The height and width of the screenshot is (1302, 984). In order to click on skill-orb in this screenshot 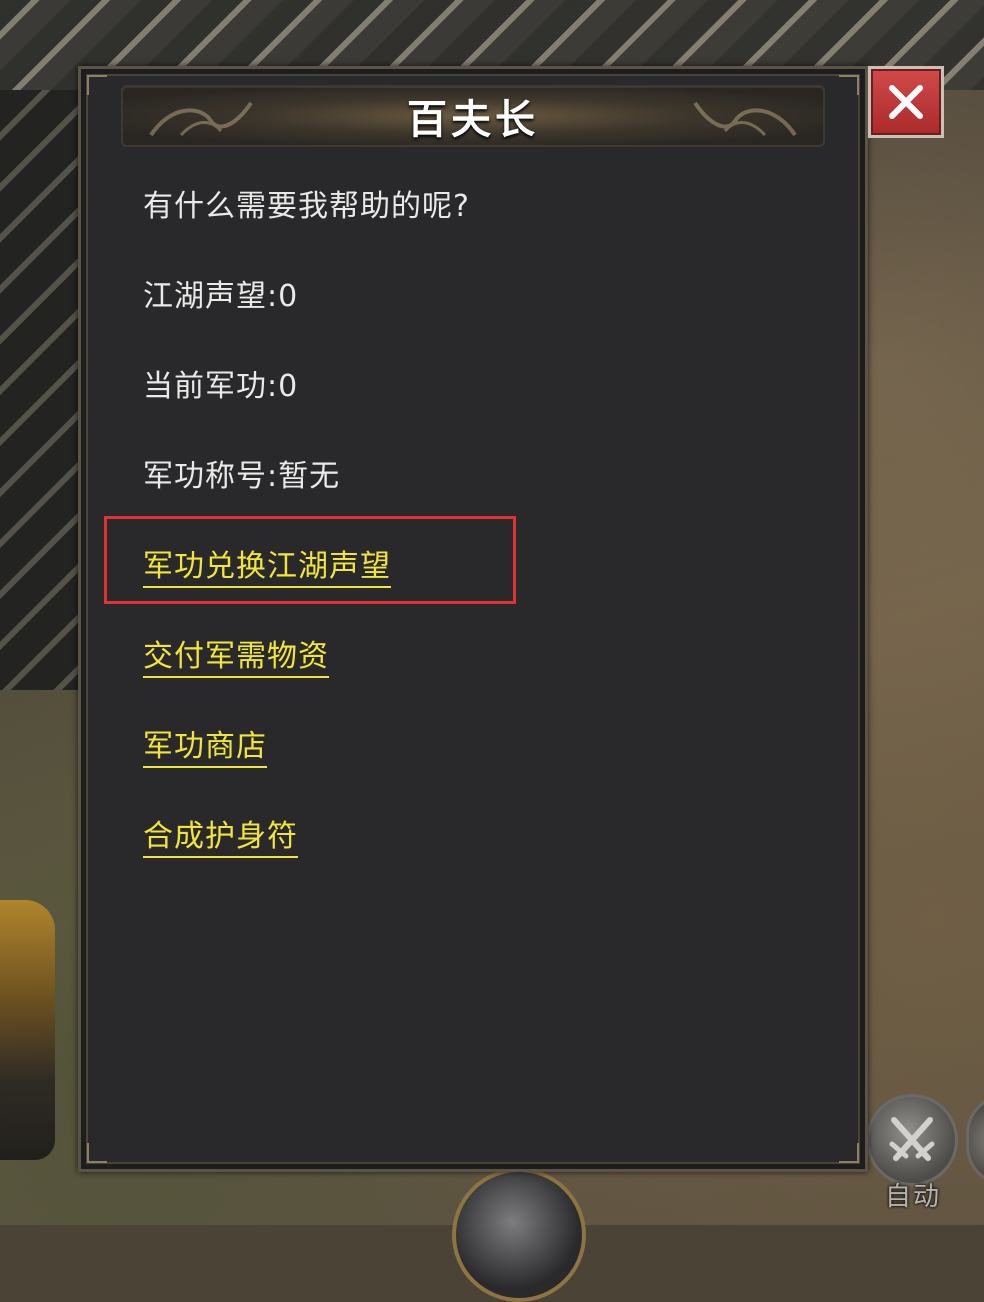, I will do `click(519, 1235)`.